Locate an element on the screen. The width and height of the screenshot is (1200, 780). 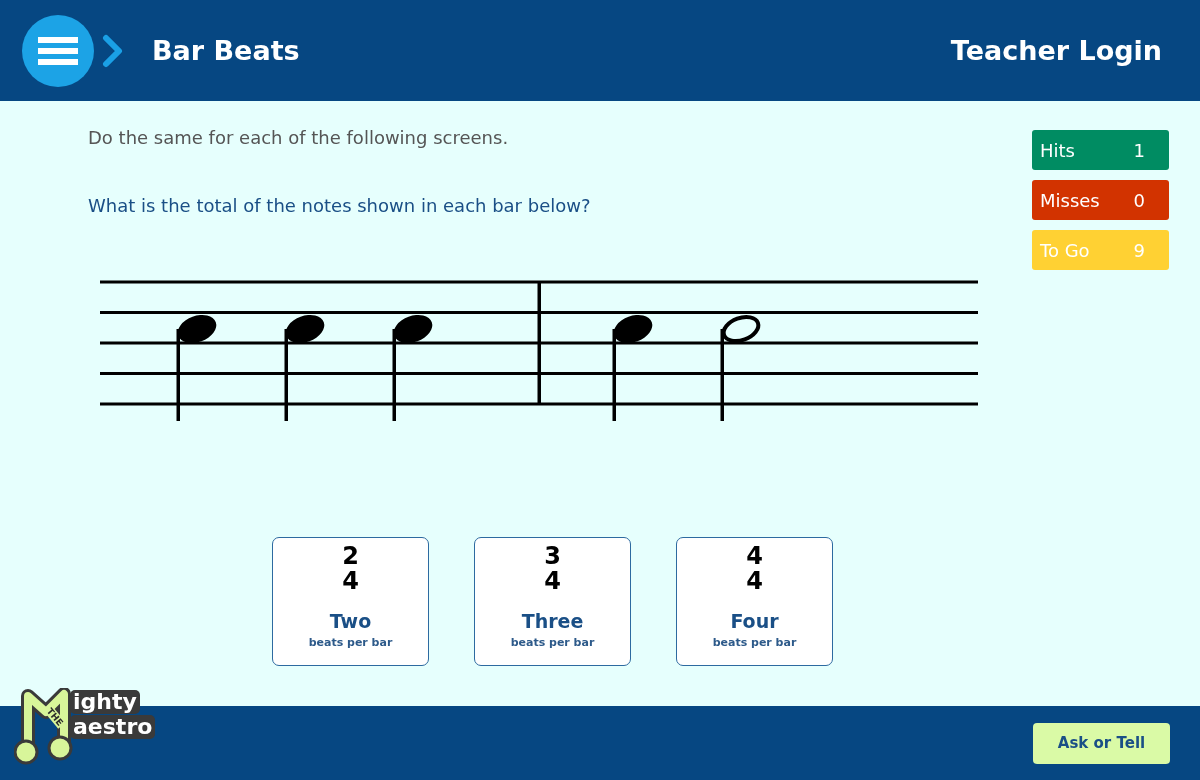
logo-text: ighty is located at coordinates (105, 702).